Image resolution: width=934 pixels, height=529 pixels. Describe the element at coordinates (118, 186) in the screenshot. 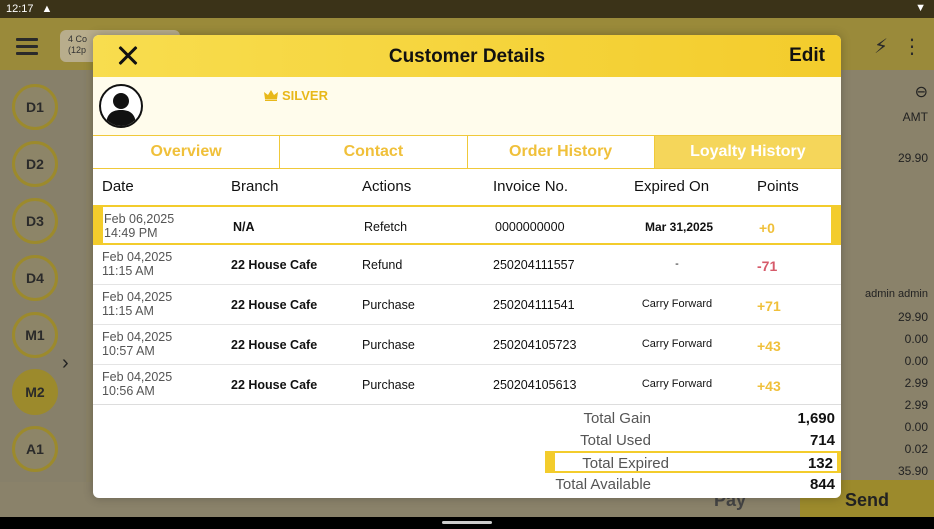

I see `column-date: Date` at that location.